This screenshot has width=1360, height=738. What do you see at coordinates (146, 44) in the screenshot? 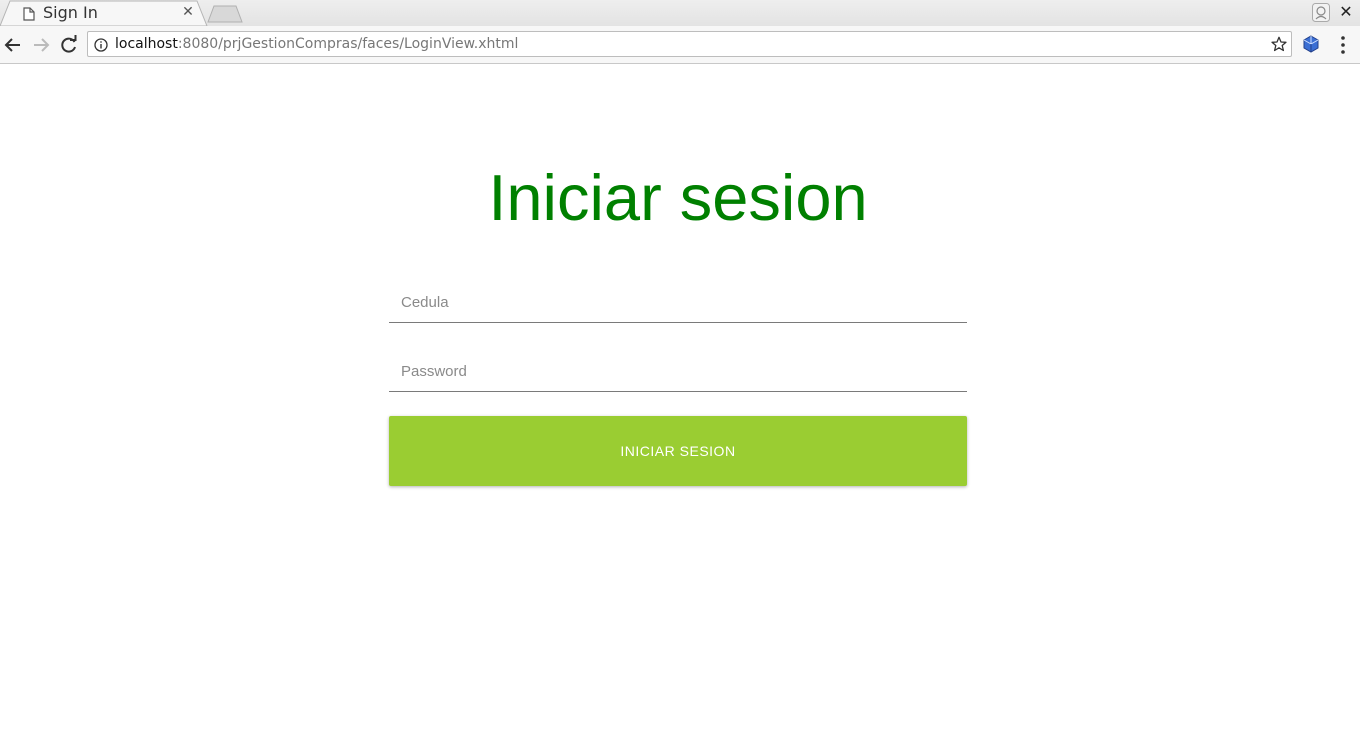
I see `url-host: localhost` at bounding box center [146, 44].